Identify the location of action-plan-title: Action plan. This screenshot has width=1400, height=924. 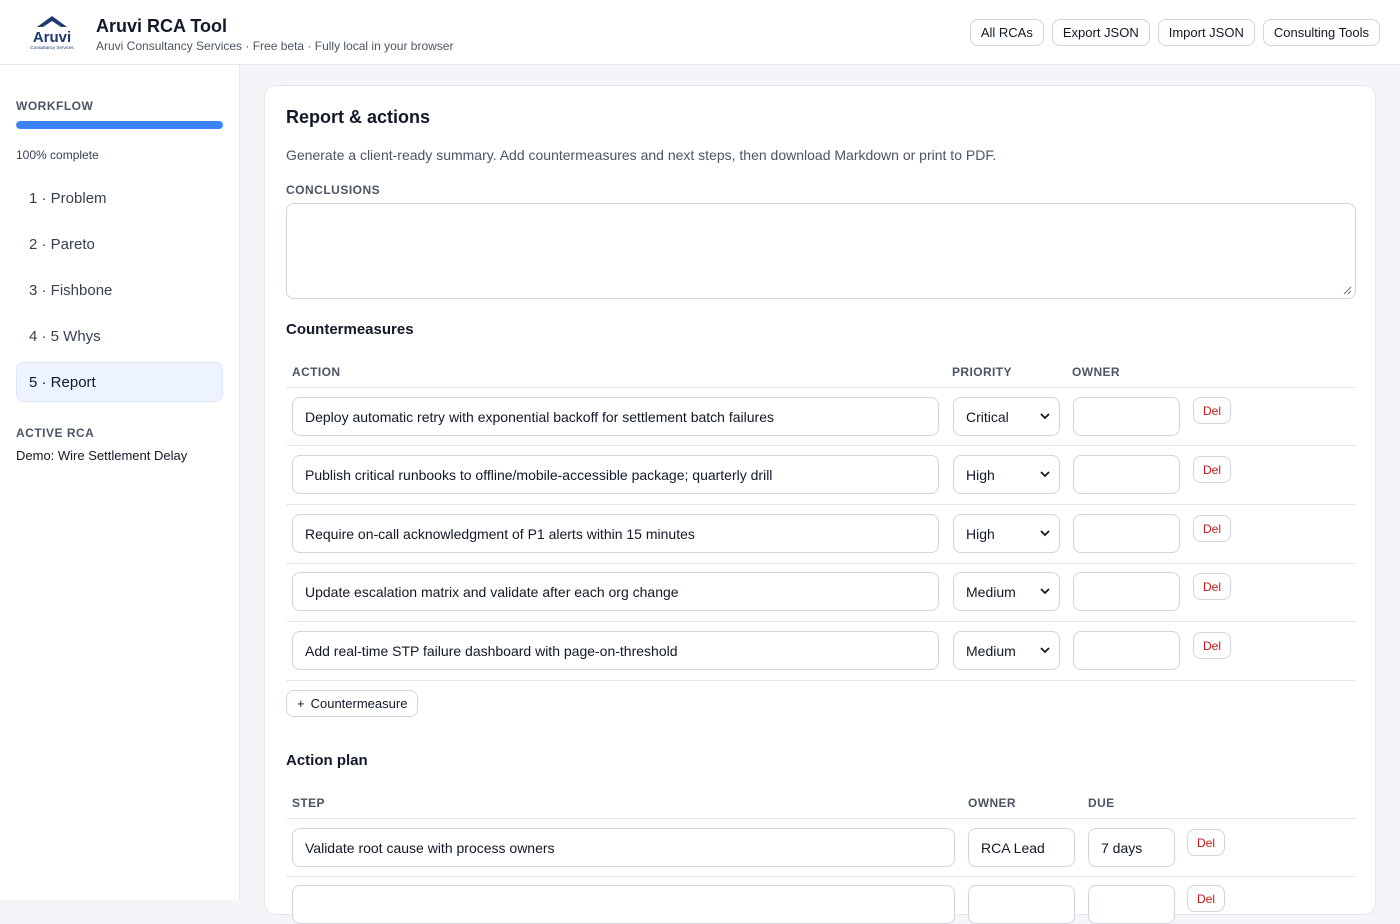
(327, 760).